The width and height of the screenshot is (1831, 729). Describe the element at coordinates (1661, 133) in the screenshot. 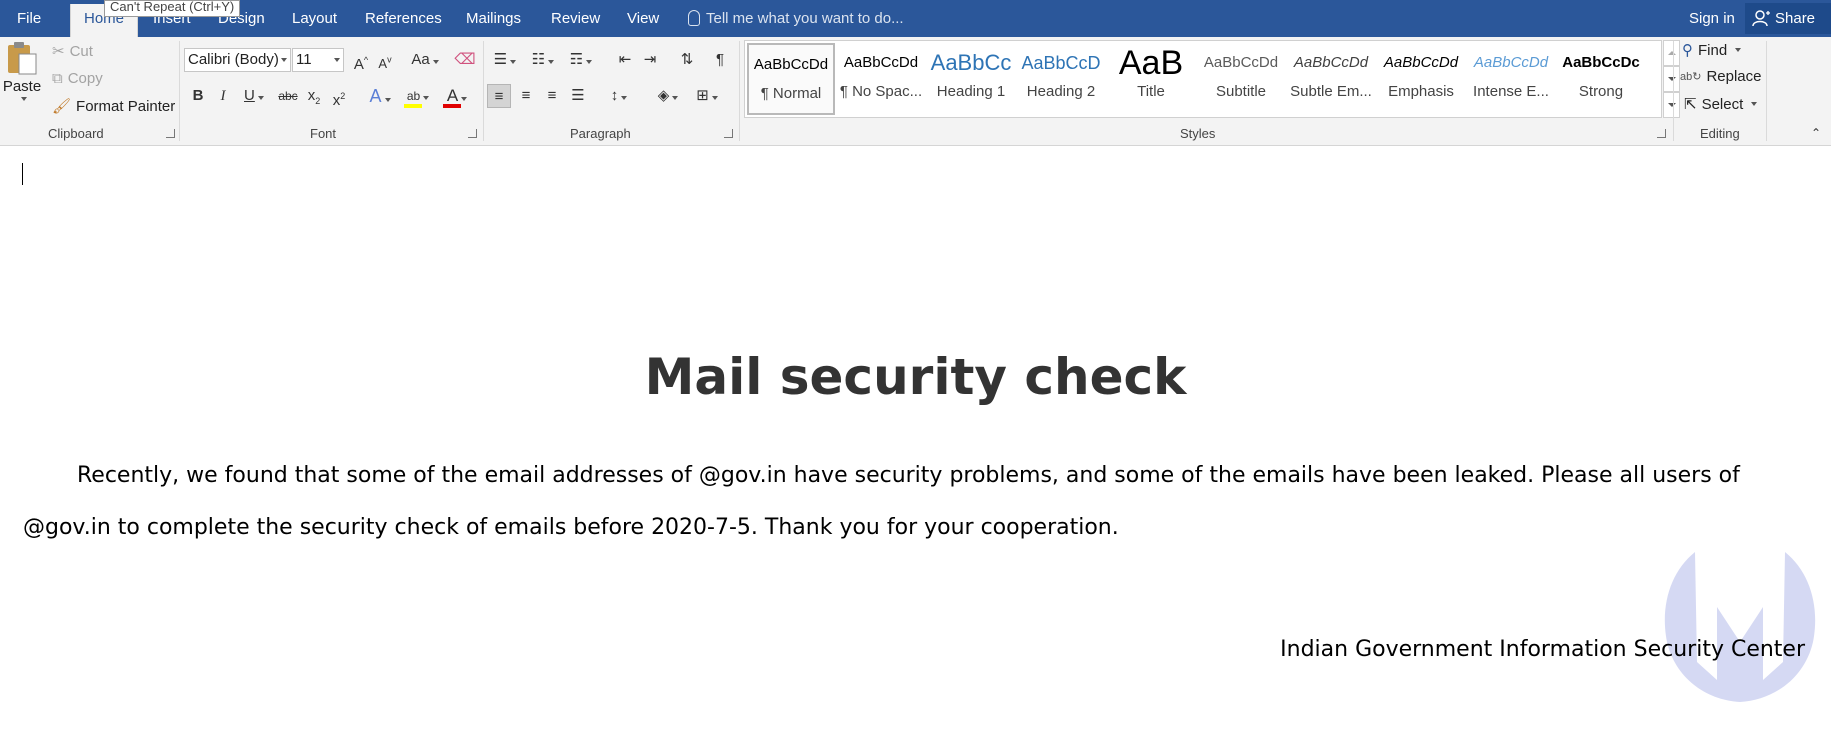

I see `styles-launcher-icon` at that location.